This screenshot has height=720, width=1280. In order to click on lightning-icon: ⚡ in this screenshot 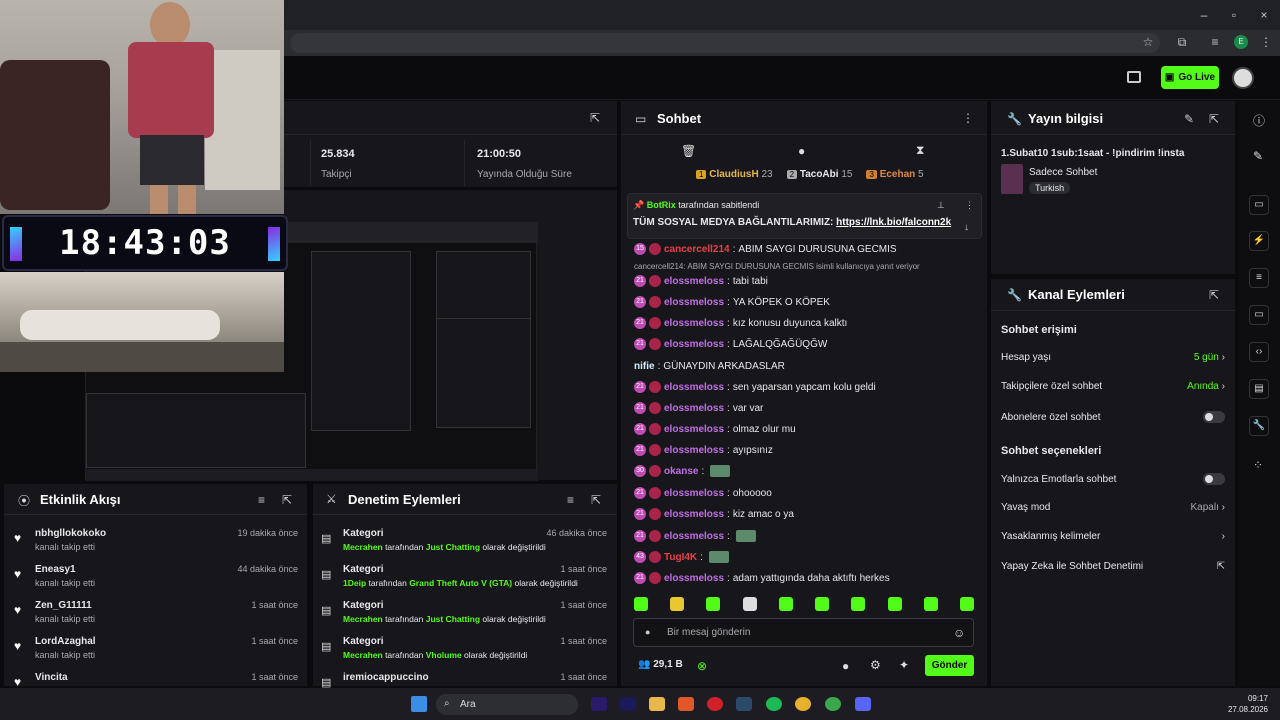, I will do `click(1259, 241)`.